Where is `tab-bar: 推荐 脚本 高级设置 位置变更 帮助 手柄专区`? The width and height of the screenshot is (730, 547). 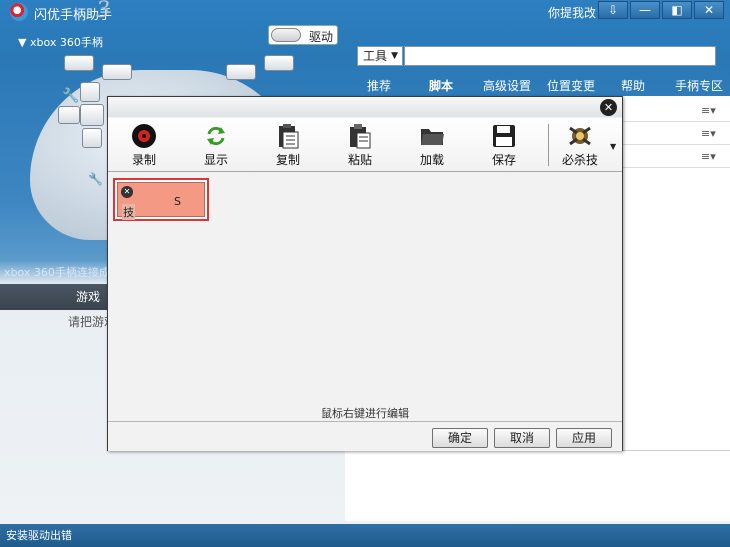 tab-bar: 推荐 脚本 高级设置 位置变更 帮助 手柄专区 is located at coordinates (537, 84).